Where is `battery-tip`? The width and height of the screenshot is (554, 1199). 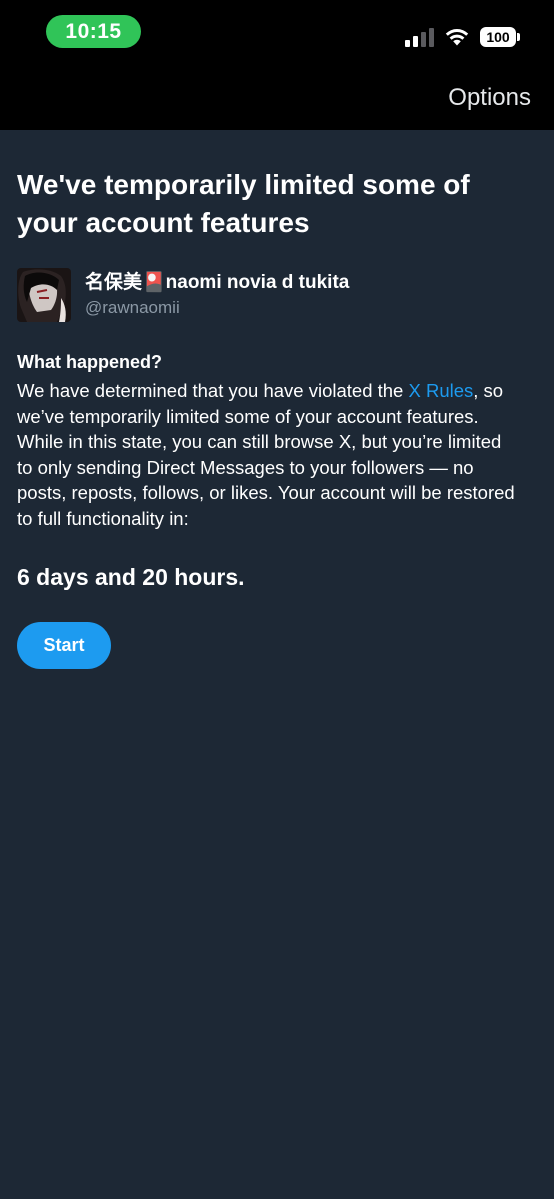
battery-tip is located at coordinates (518, 37).